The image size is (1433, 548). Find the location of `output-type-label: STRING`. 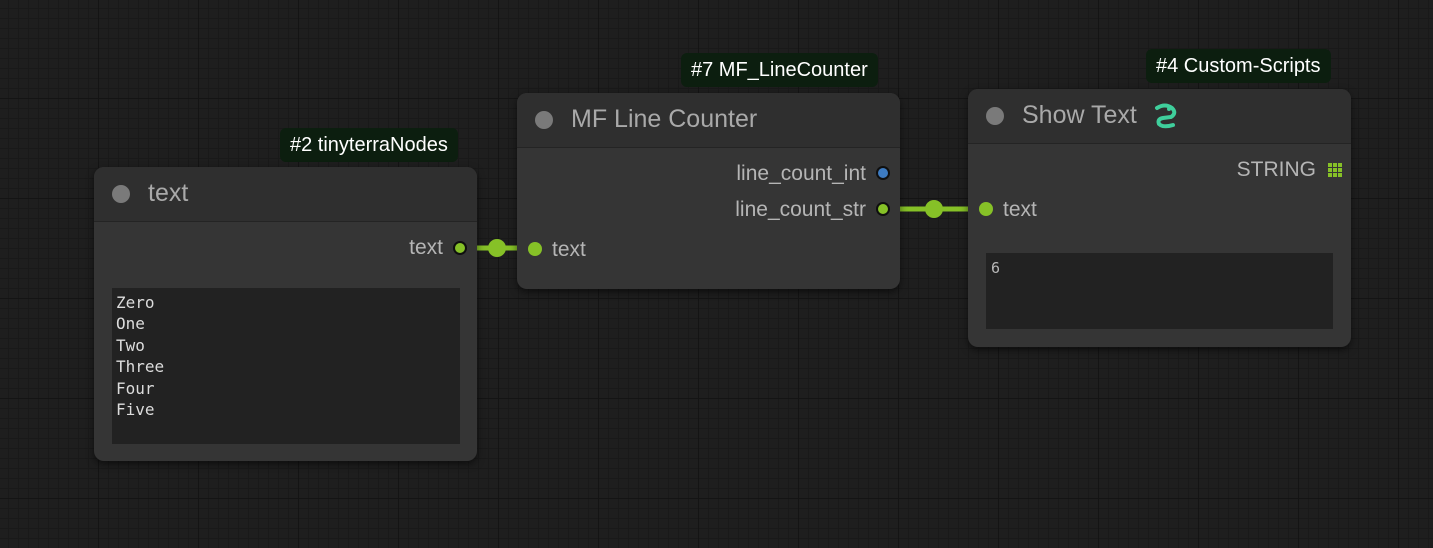

output-type-label: STRING is located at coordinates (1276, 169).